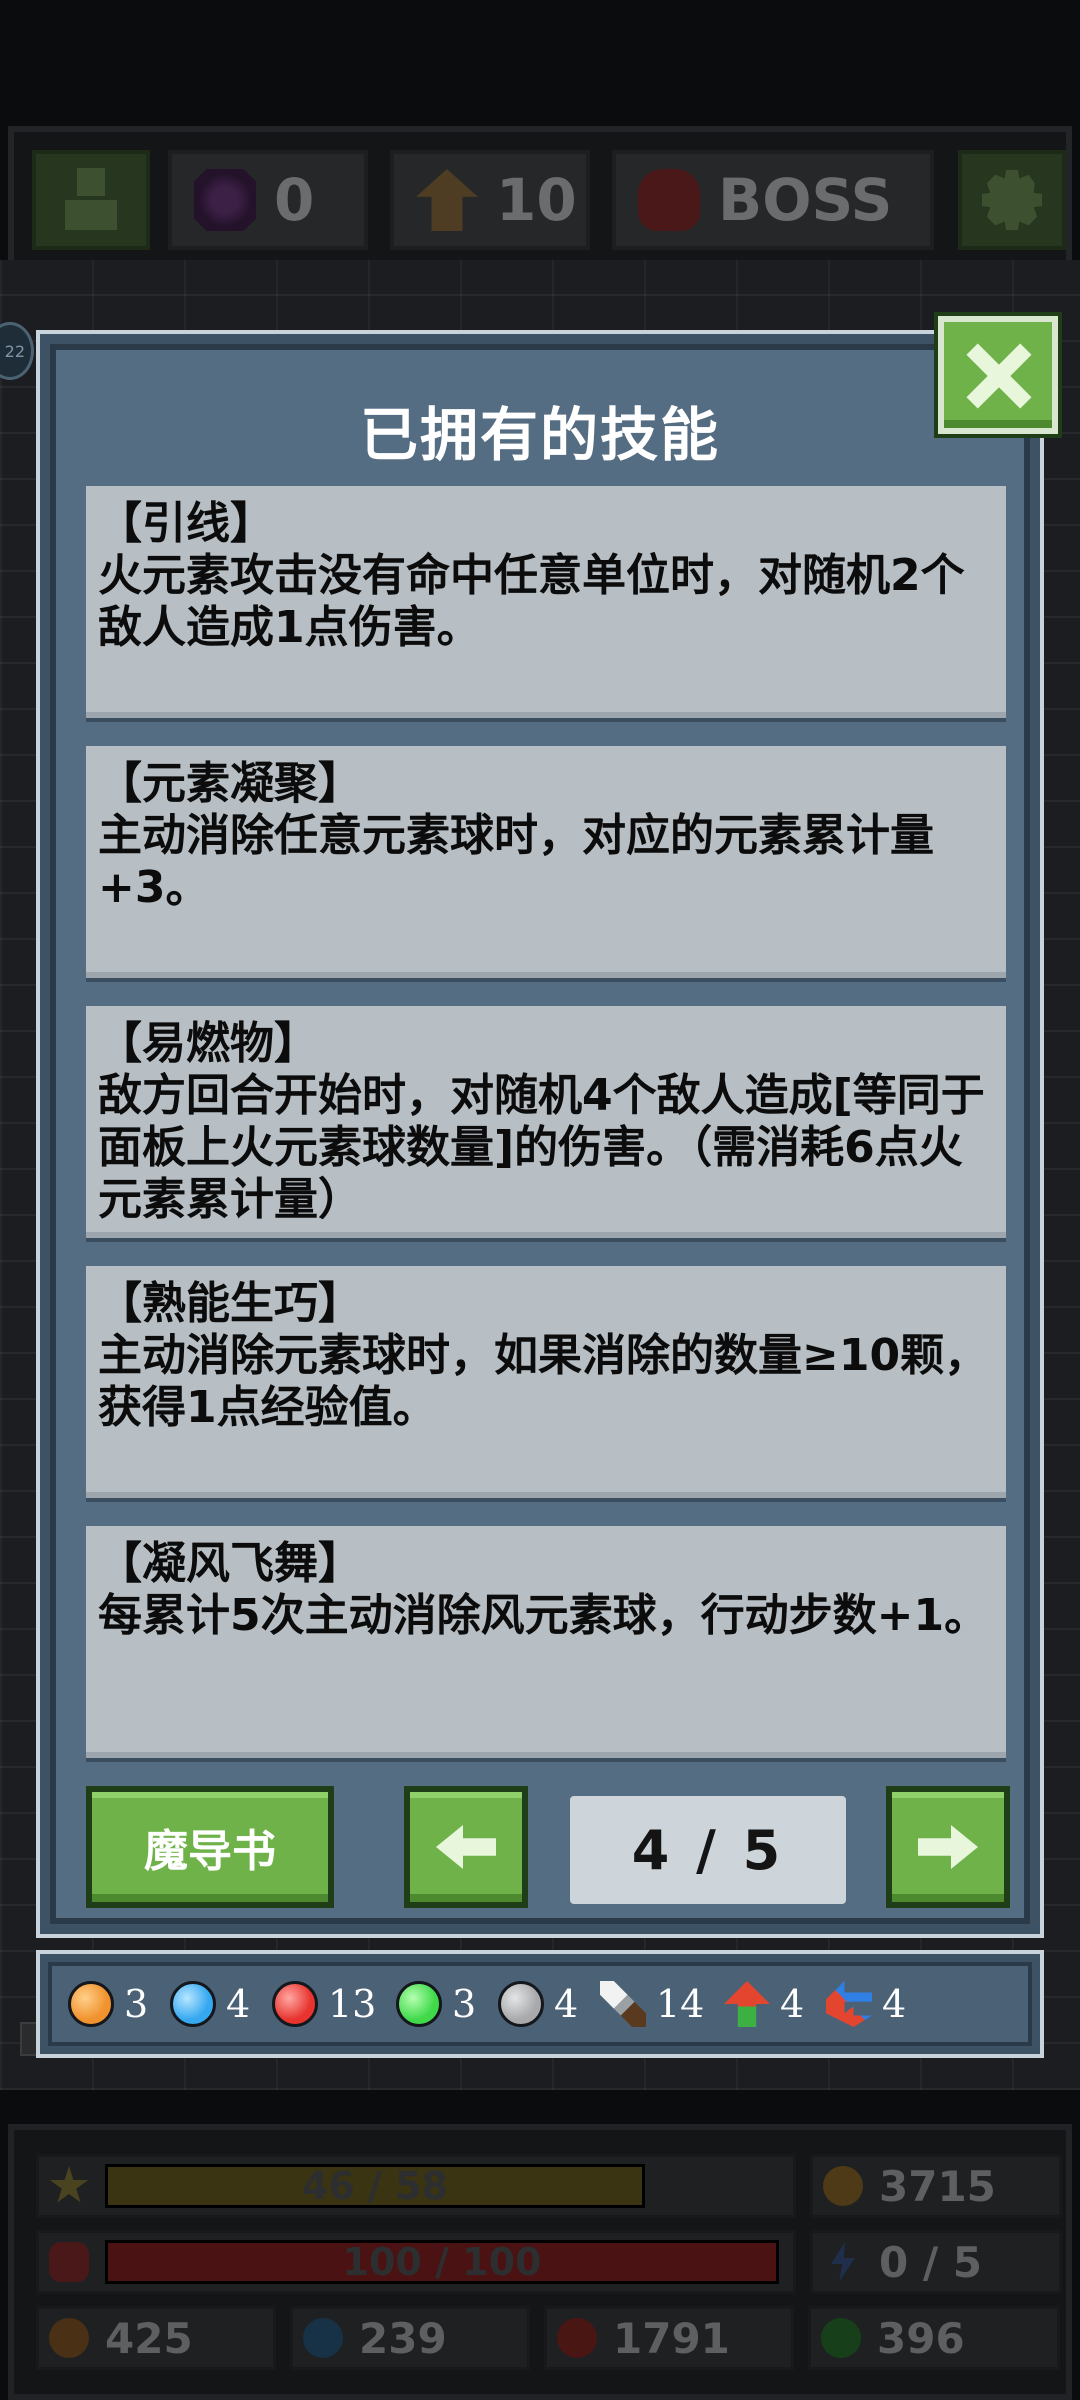 The height and width of the screenshot is (2400, 1080). What do you see at coordinates (531, 601) in the screenshot?
I see `skill-description: 火元素攻击没有命中任意单位时，对随机2个敌人造成1点伤害。` at bounding box center [531, 601].